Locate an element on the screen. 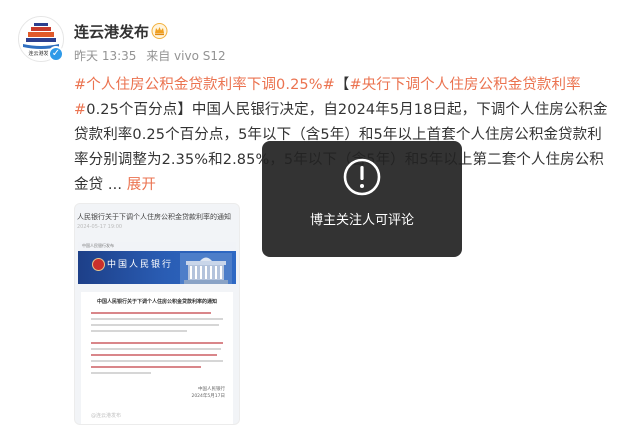 This screenshot has height=428, width=626. image-banner: 中国人民银行发布 中国人民银行 is located at coordinates (157, 263).